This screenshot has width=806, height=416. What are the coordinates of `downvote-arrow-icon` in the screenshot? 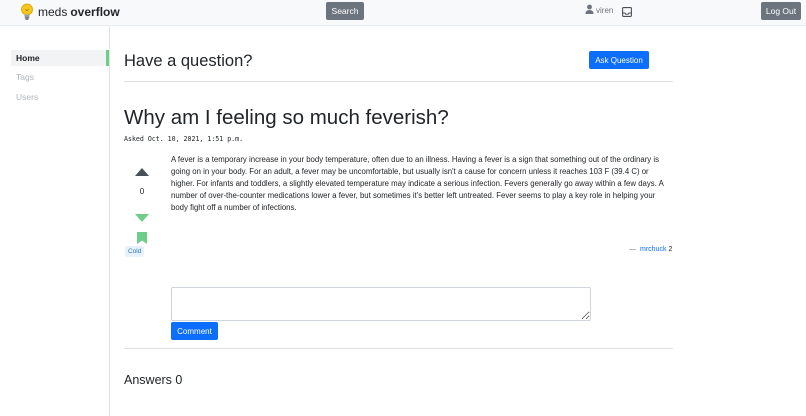 It's located at (142, 215).